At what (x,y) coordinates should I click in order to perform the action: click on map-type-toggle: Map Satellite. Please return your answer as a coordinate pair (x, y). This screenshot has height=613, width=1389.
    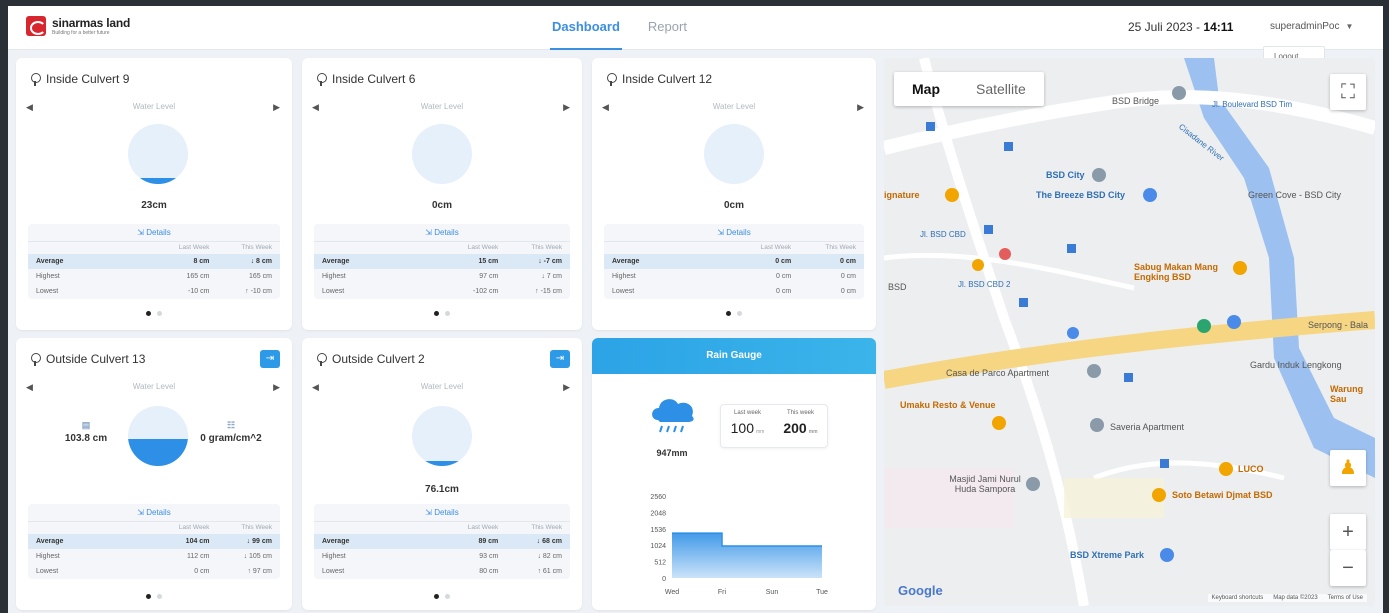
    Looking at the image, I should click on (969, 89).